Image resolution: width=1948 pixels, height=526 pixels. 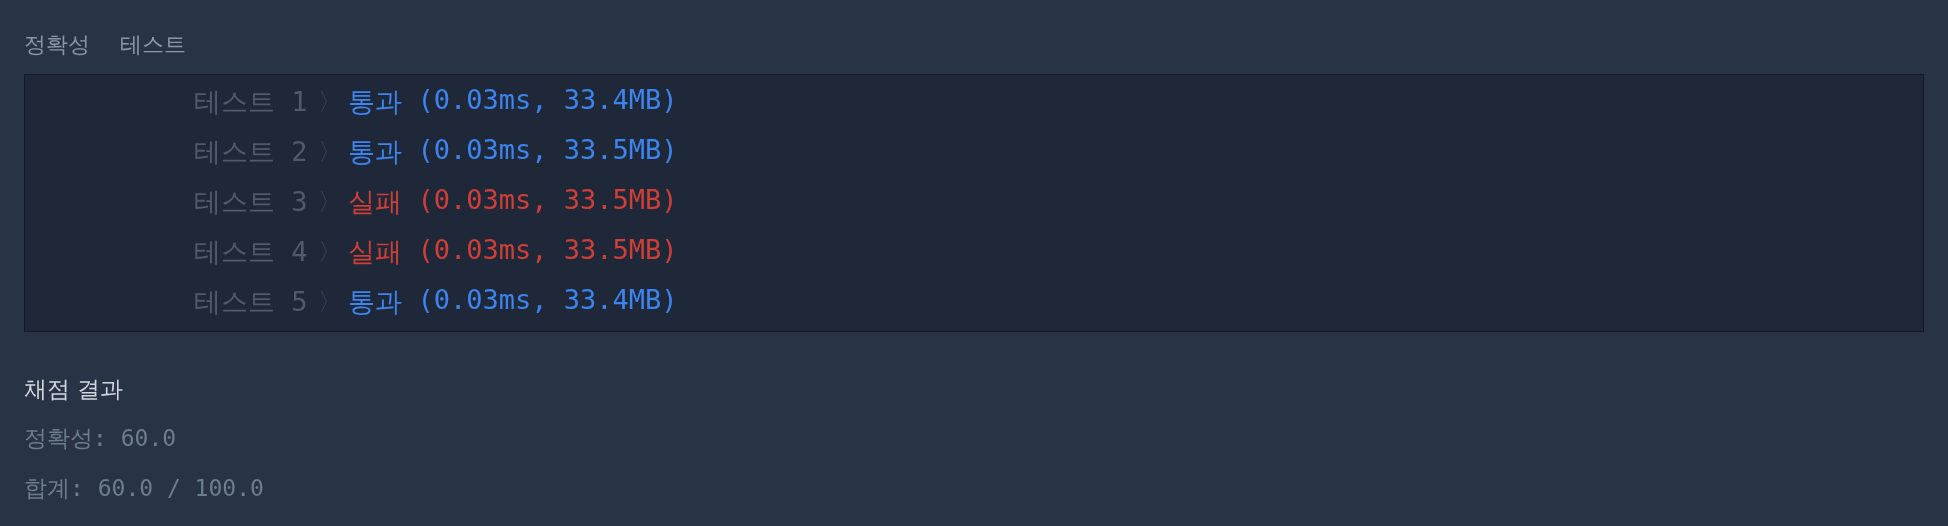 What do you see at coordinates (101, 438) in the screenshot?
I see `score-line: 정확성: 60.0` at bounding box center [101, 438].